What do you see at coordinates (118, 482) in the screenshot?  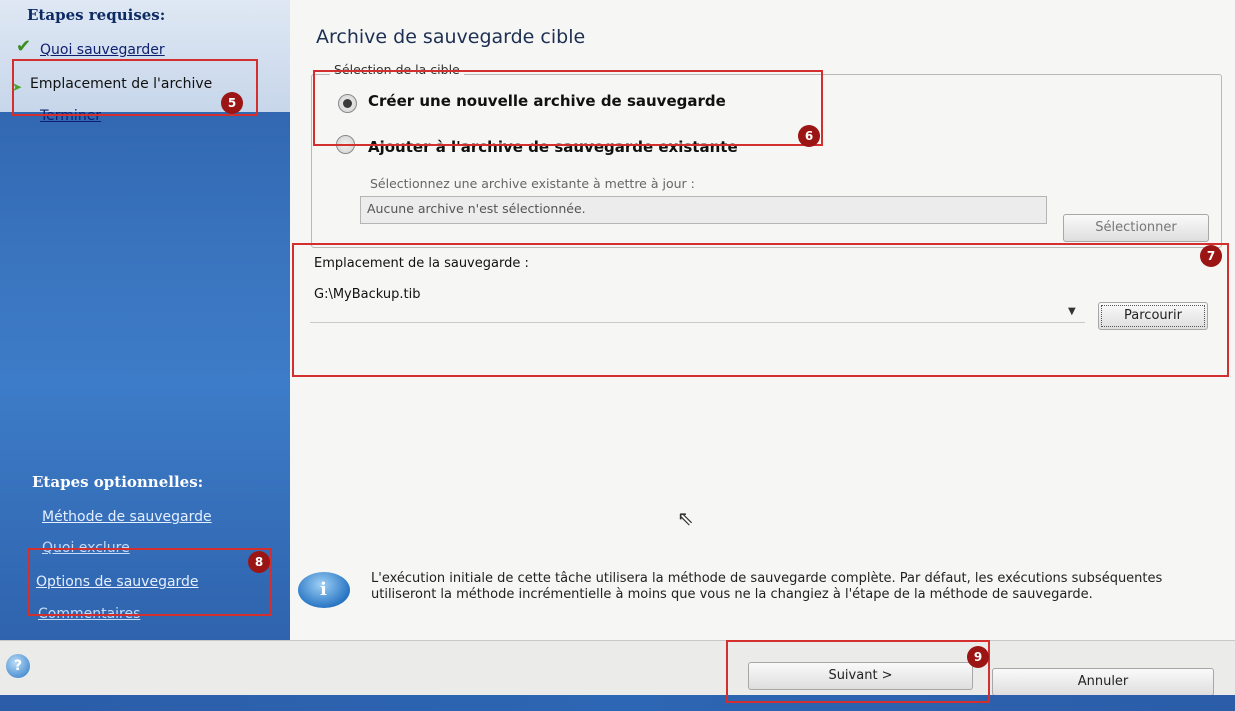 I see `optional-steps-heading: Etapes optionnelles:` at bounding box center [118, 482].